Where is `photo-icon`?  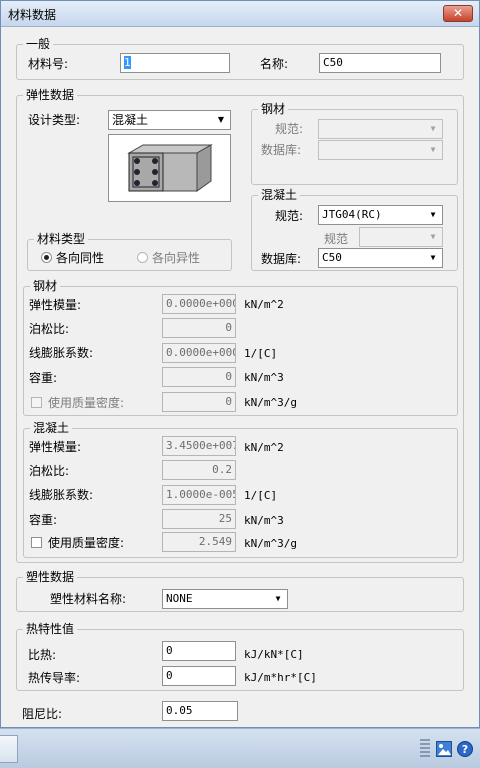
photo-icon is located at coordinates (444, 749).